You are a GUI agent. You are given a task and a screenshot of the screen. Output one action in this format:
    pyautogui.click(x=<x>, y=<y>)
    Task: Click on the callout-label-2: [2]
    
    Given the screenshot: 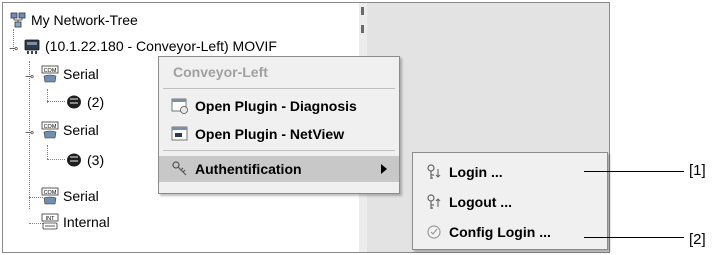 What is the action you would take?
    pyautogui.click(x=697, y=239)
    